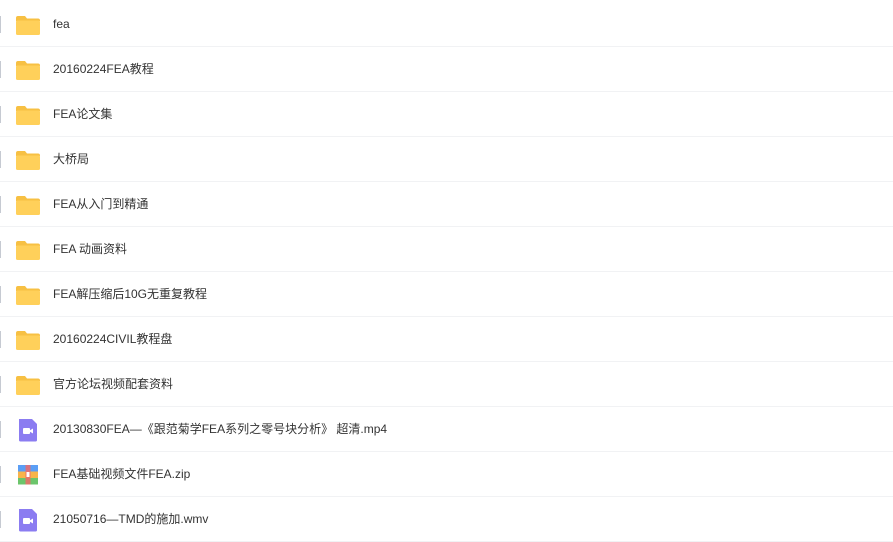 The height and width of the screenshot is (542, 893). I want to click on file-row: 大桥局, so click(446, 159).